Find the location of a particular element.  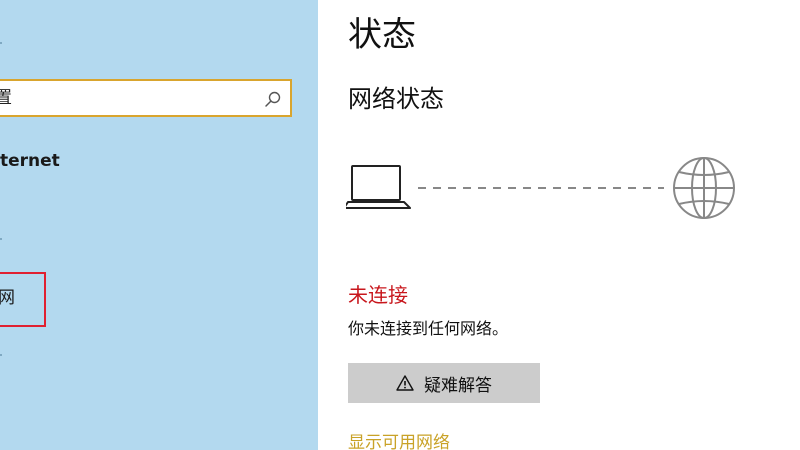

connection-status: 未连接 is located at coordinates (378, 295).